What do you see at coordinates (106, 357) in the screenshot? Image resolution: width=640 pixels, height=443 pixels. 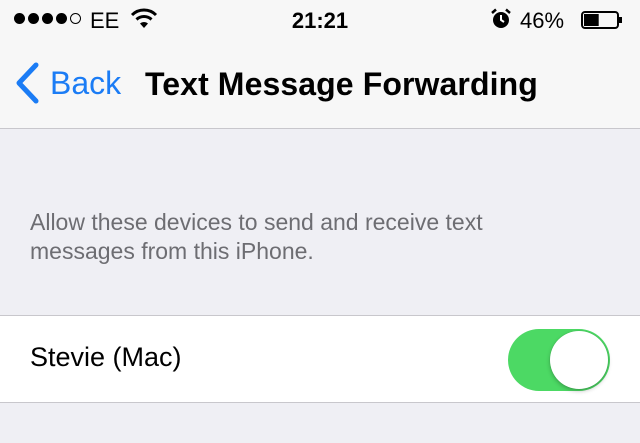 I see `device-label: Stevie (Mac)` at bounding box center [106, 357].